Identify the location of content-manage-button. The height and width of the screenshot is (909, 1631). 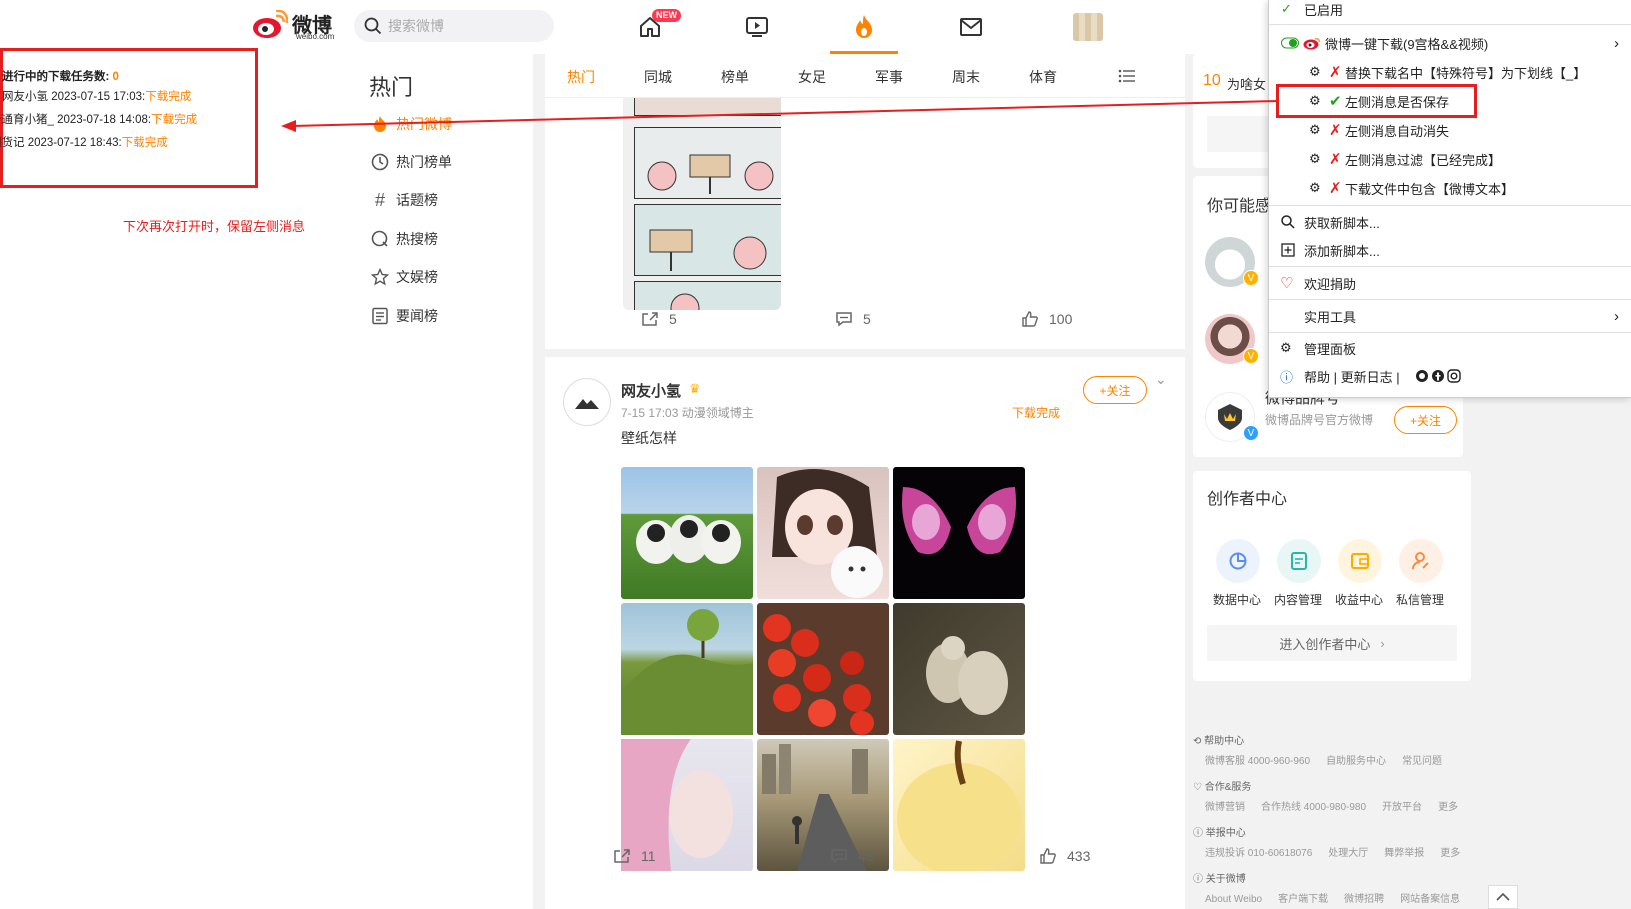
(1299, 561).